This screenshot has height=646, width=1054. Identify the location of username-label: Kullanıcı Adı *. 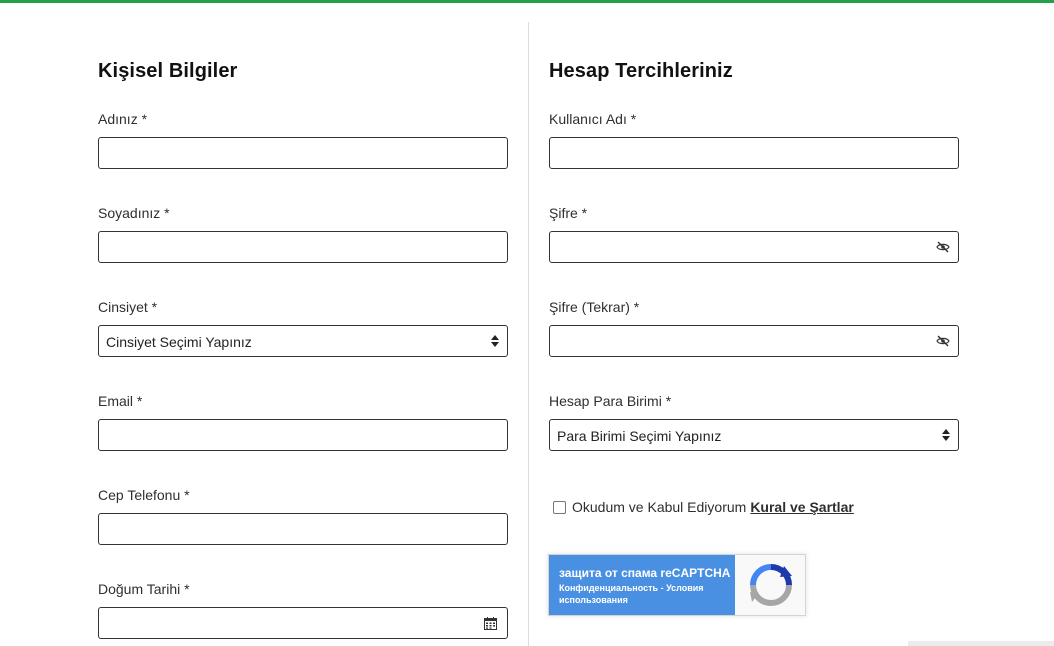
(593, 119).